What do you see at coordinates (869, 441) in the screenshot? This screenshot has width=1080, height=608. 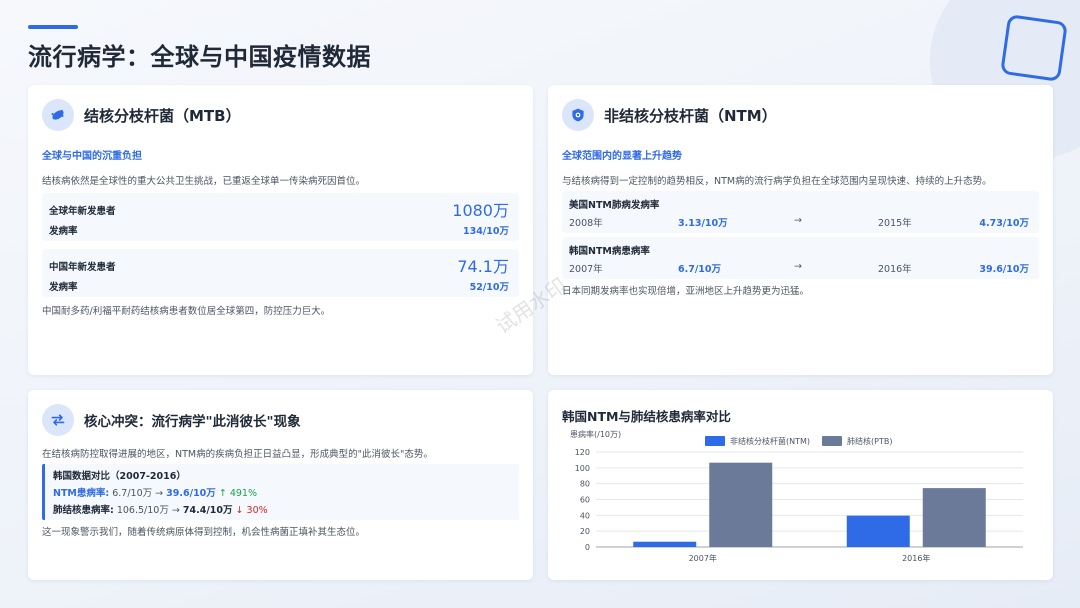 I see `legend-label: 肺结核(PTB)` at bounding box center [869, 441].